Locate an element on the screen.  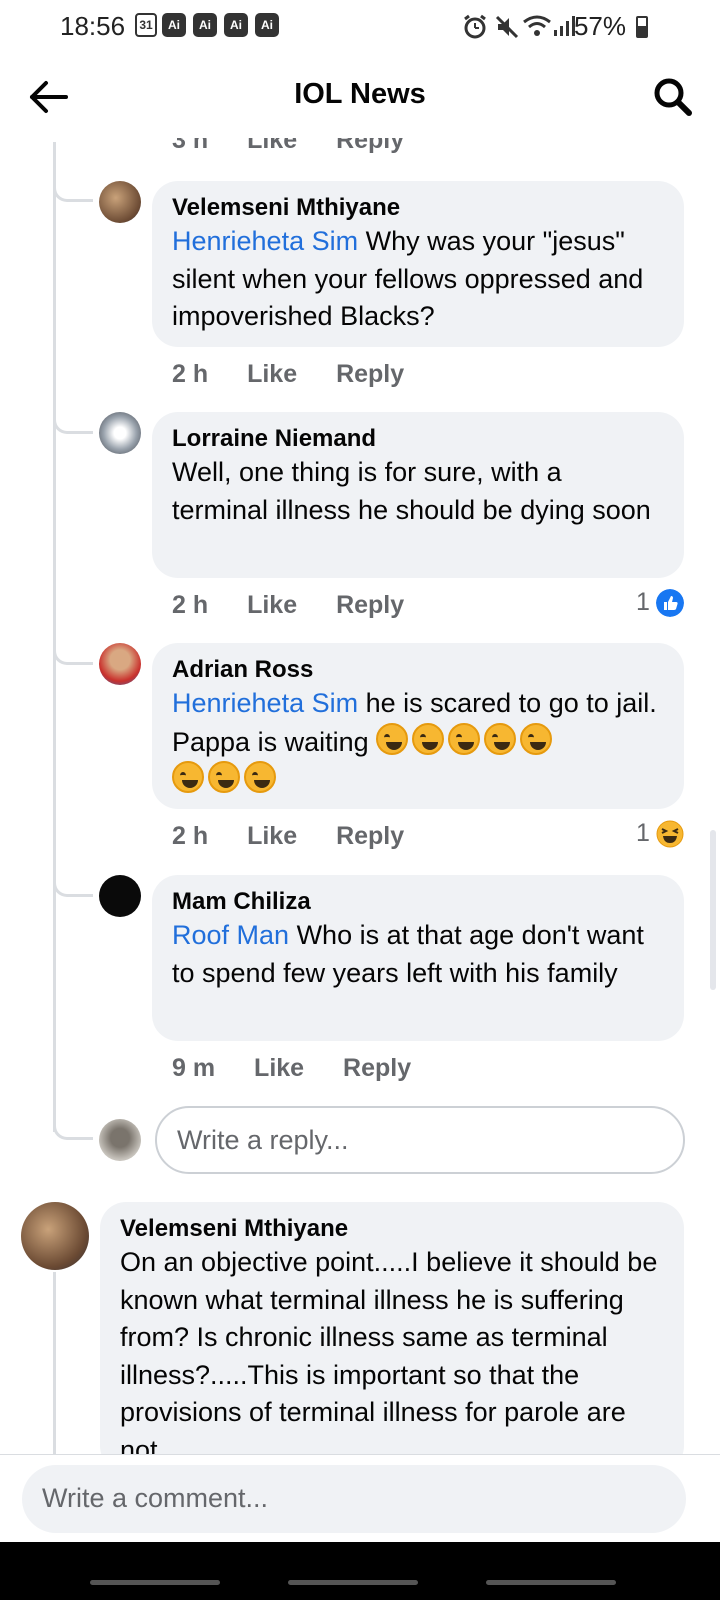
comment-author: Mam Chiliza is located at coordinates (418, 902).